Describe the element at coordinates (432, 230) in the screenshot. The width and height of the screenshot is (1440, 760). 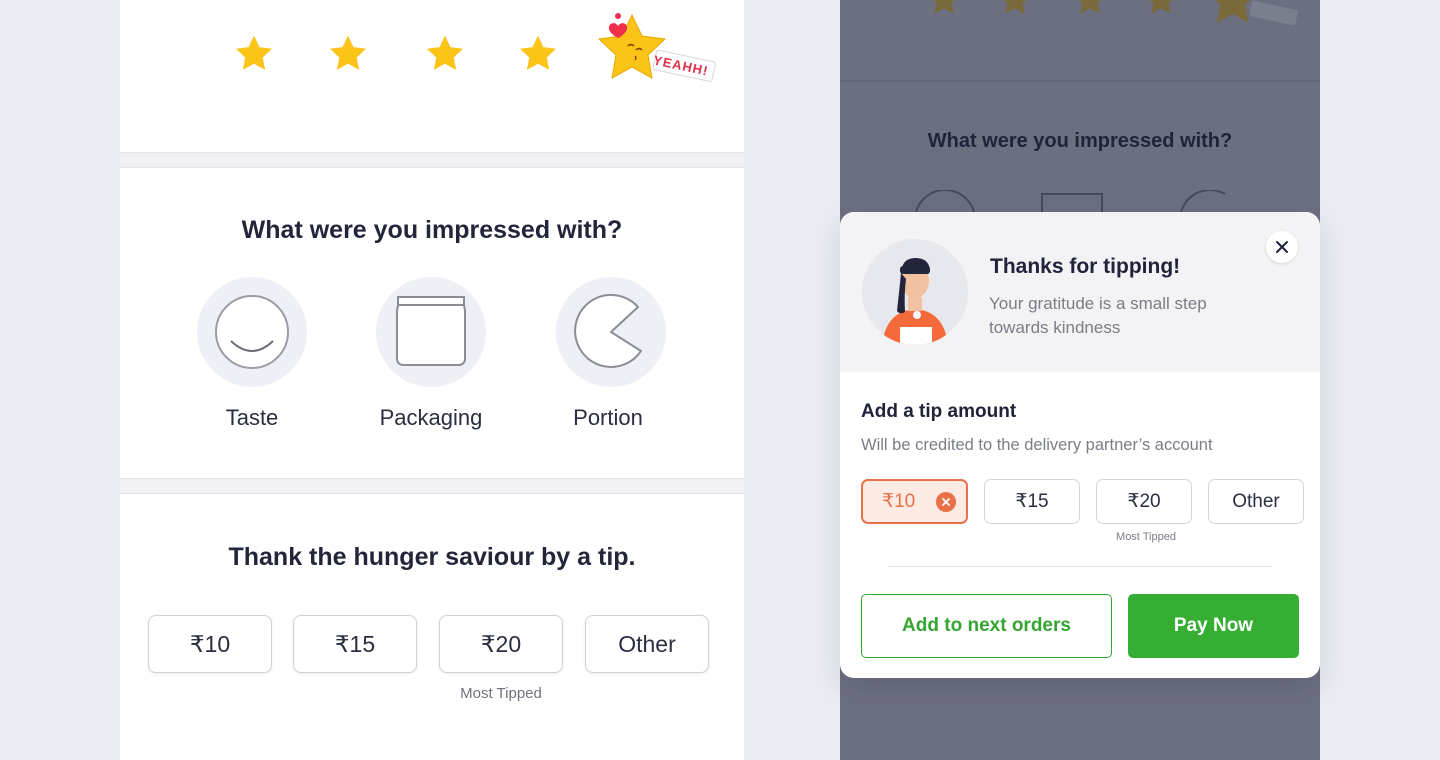
I see `impressed-title: What were you impressed with?` at that location.